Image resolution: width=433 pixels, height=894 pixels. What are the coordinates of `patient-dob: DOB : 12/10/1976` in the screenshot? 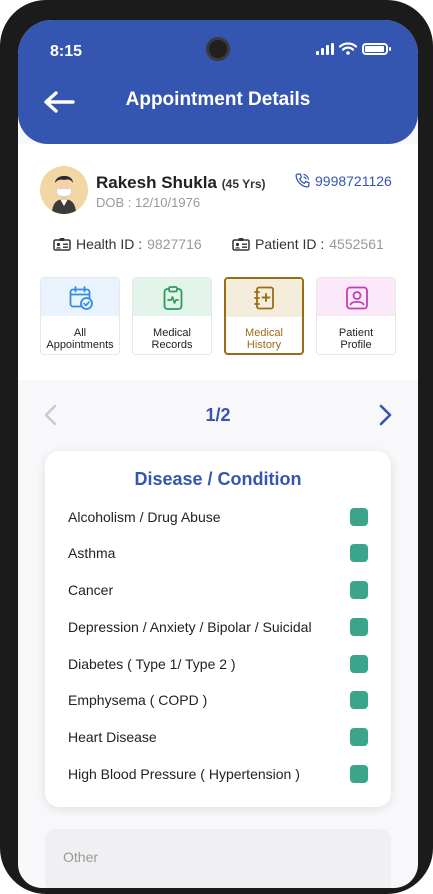 It's located at (148, 202).